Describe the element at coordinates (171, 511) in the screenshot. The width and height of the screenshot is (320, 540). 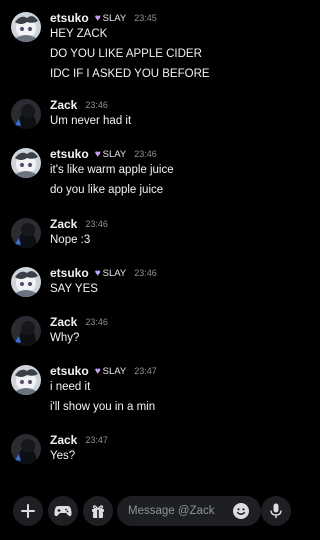
I see `message-input-placeholder: Message @Zack` at that location.